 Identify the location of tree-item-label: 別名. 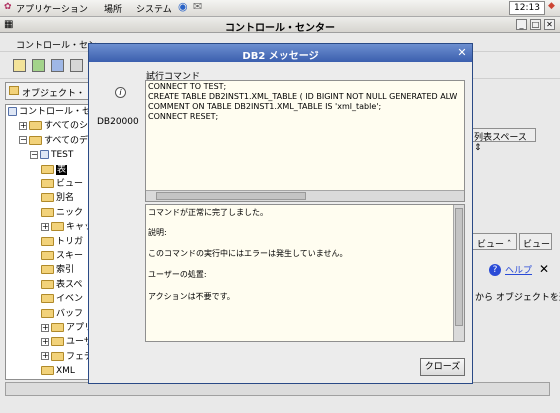
(65, 198).